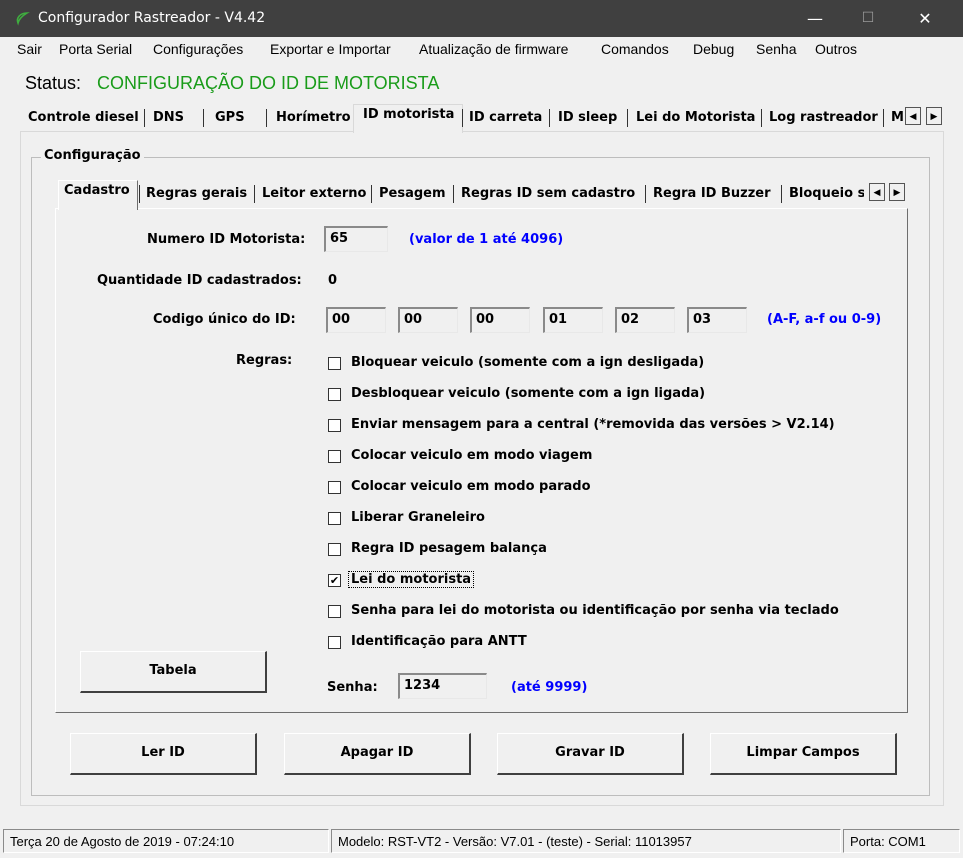  I want to click on codigo-hint: (A-F, a-f ou 0-9), so click(824, 319).